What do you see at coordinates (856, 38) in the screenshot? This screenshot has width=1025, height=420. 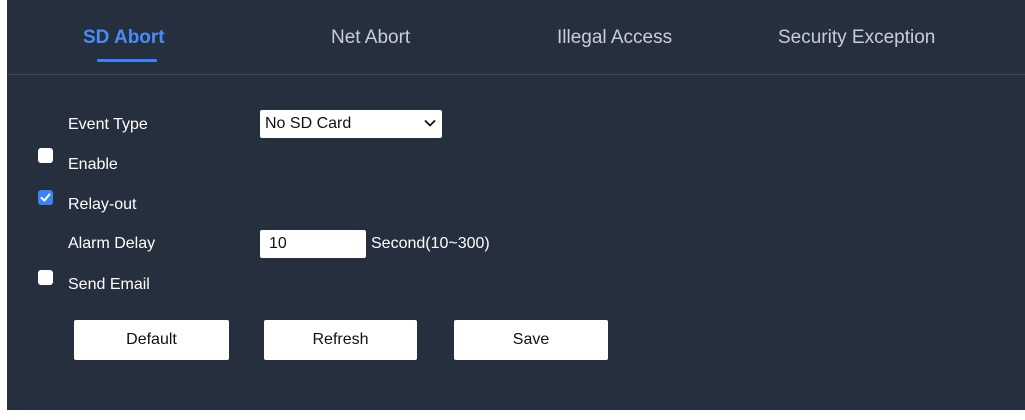 I see `tab-security-exception: Security Exception` at bounding box center [856, 38].